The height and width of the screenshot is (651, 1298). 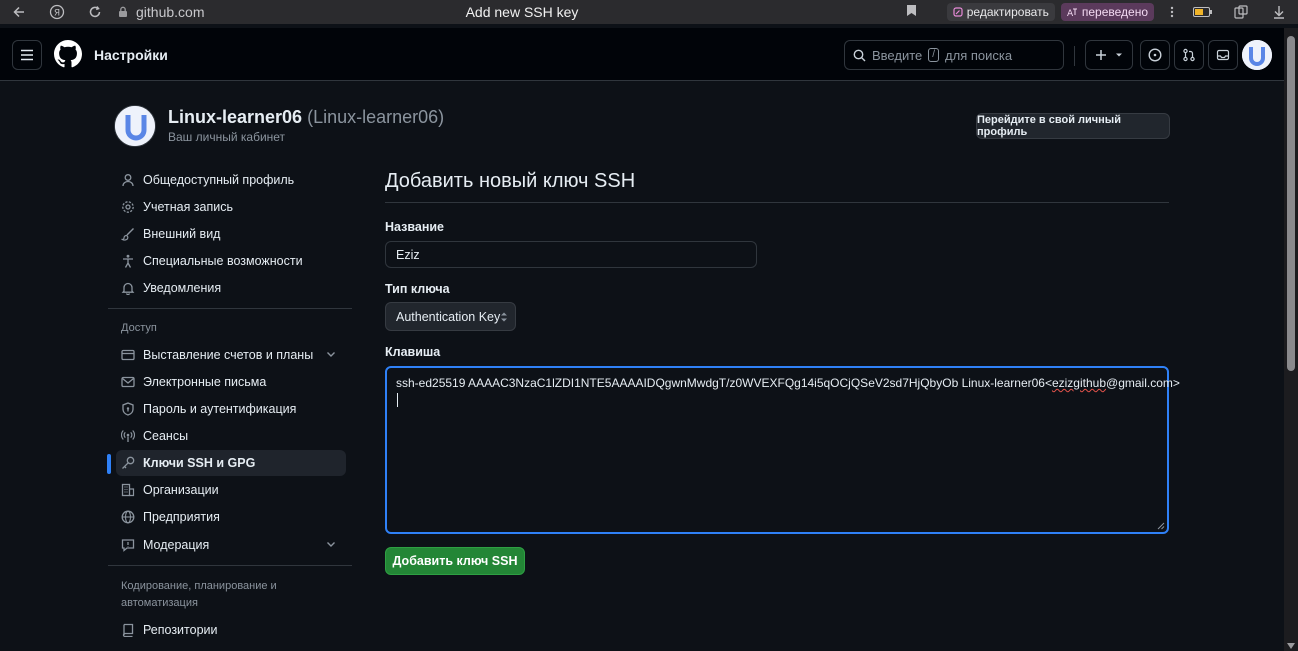 I want to click on profile-name: Linux-learner06 (Linux-learner06), so click(x=306, y=117).